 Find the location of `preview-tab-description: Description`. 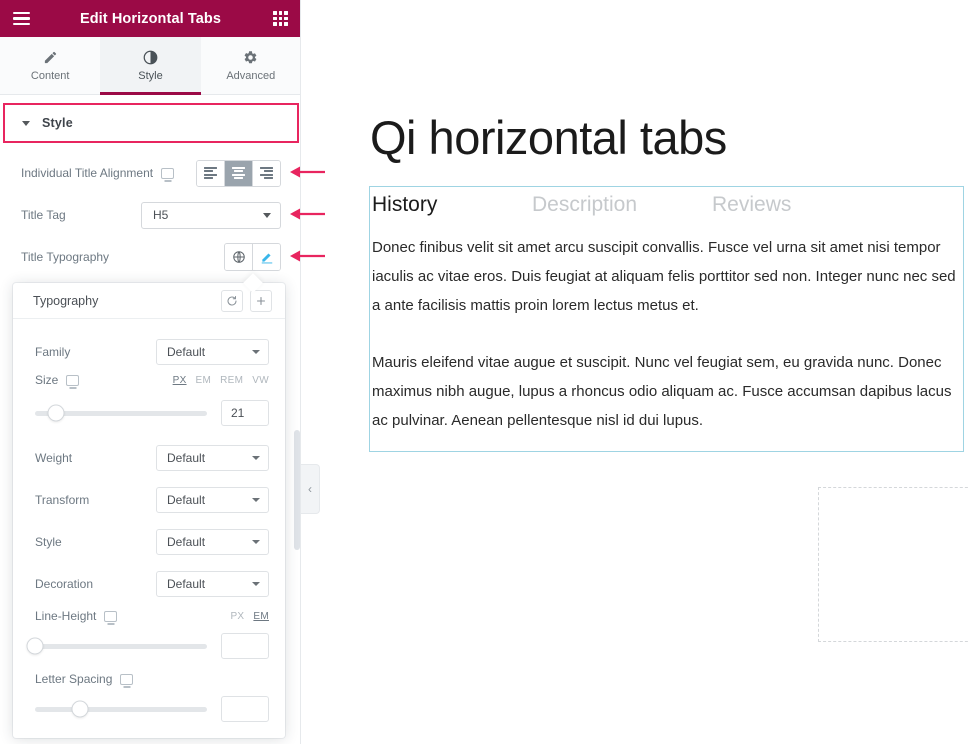

preview-tab-description: Description is located at coordinates (622, 210).